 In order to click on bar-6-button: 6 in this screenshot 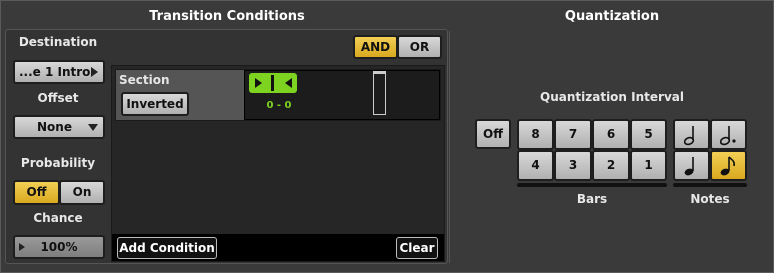, I will do `click(611, 134)`.